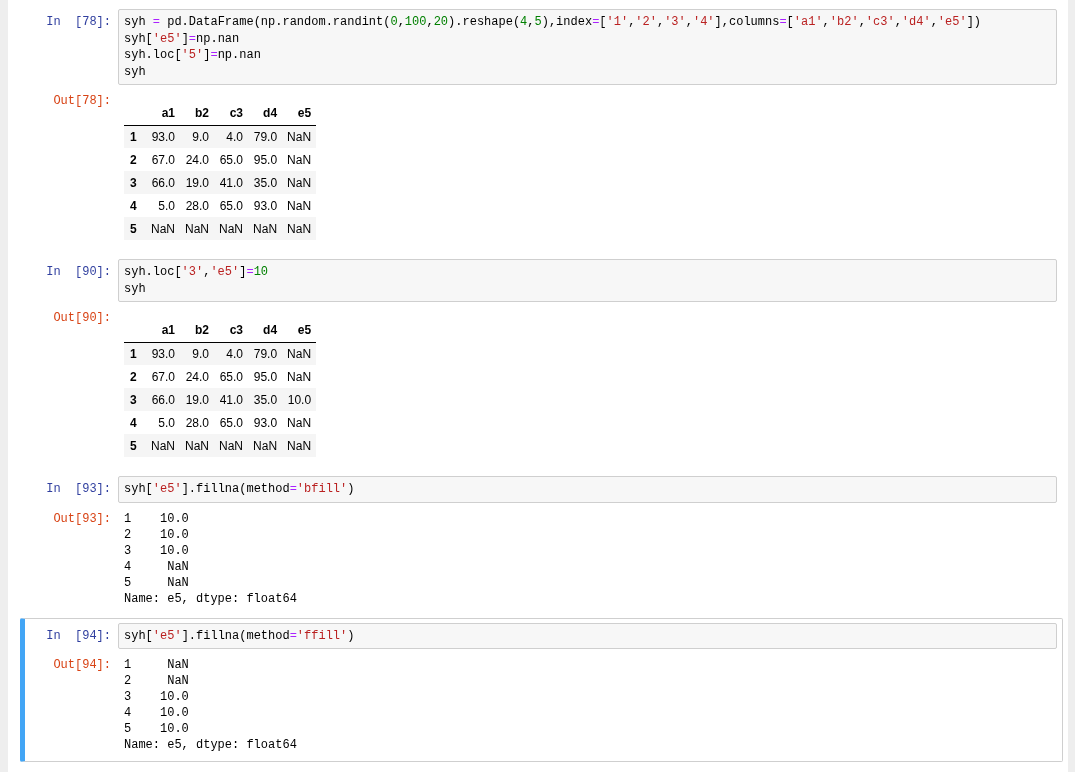 Image resolution: width=1075 pixels, height=772 pixels. What do you see at coordinates (210, 558) in the screenshot?
I see `output-text: 1 10.0 2 10.0 3 10.0 4 NaN 5 NaN Name: e5, dtype: float64` at bounding box center [210, 558].